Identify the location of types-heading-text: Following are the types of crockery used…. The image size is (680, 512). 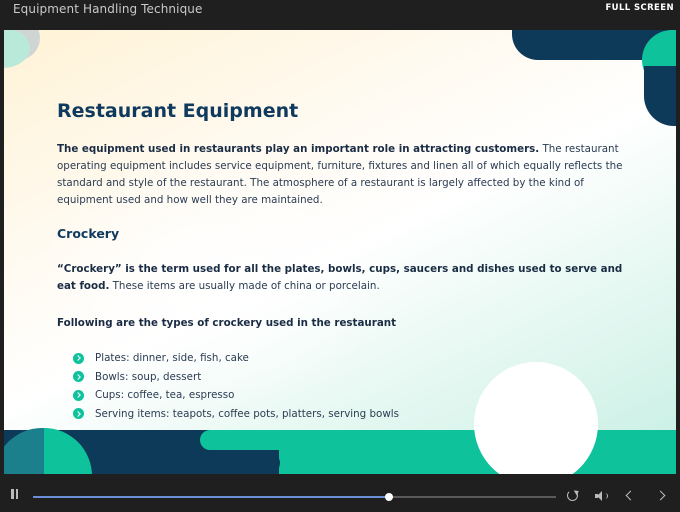
(227, 323).